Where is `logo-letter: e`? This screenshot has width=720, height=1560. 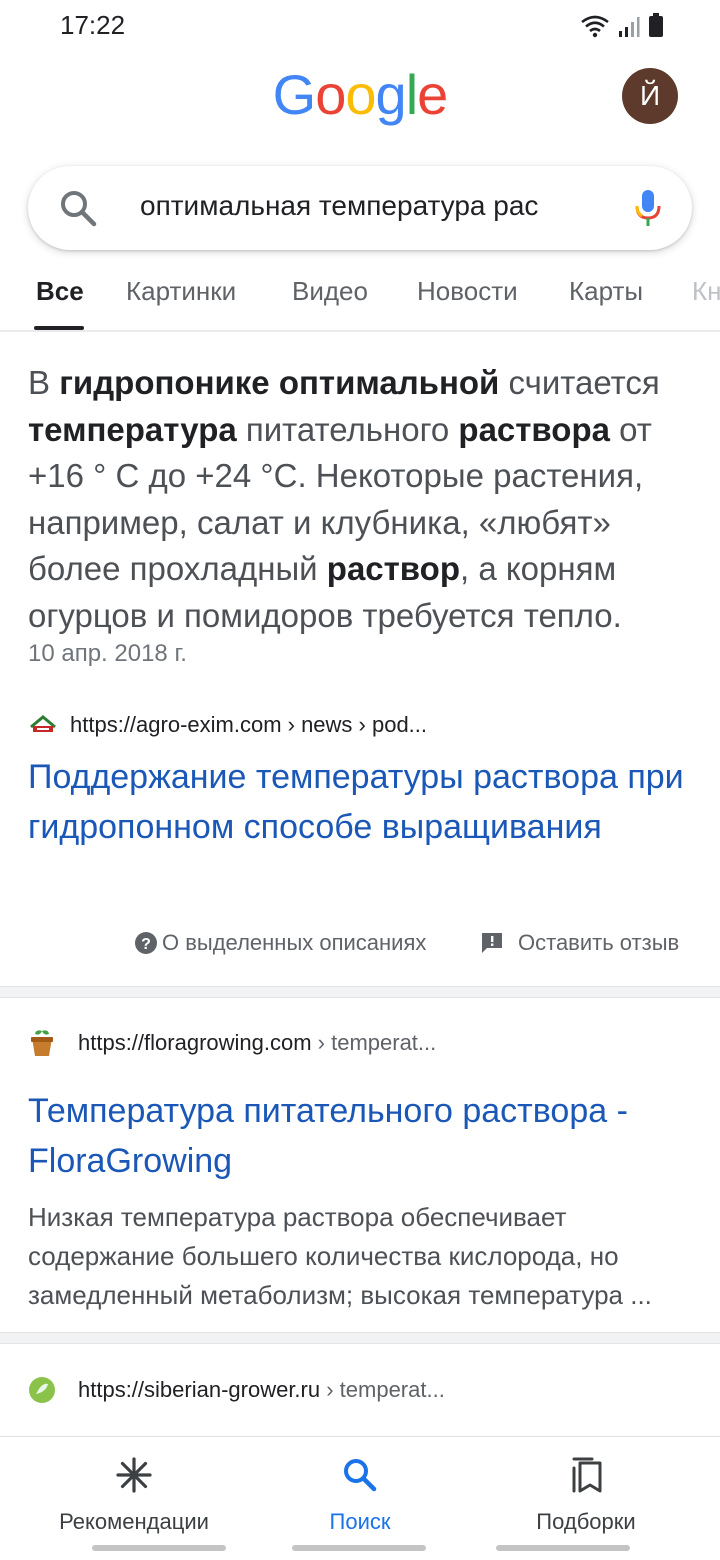 logo-letter: e is located at coordinates (432, 94).